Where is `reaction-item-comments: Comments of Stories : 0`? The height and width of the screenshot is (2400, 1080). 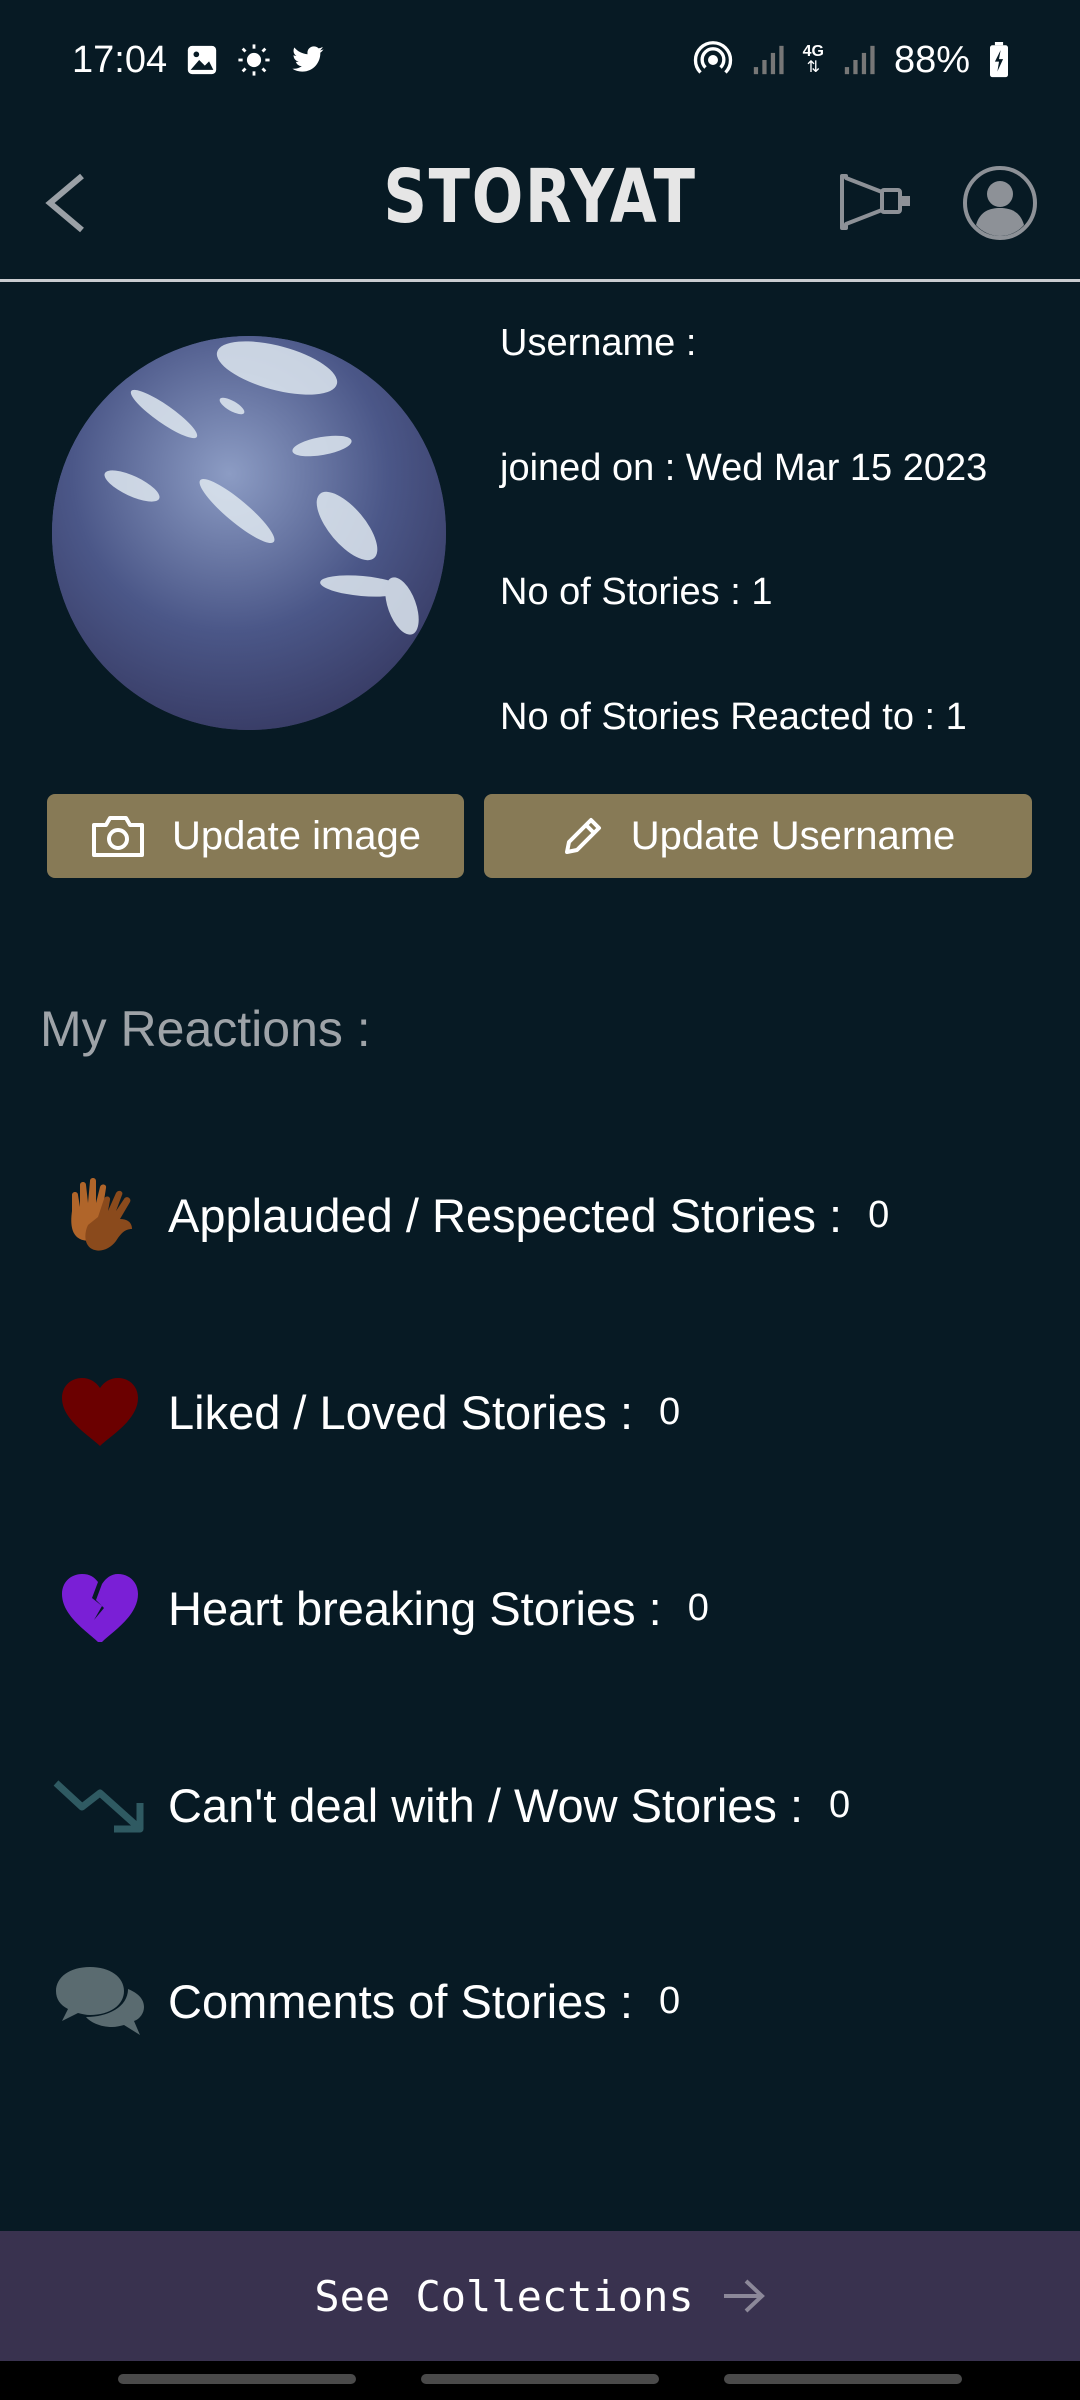 reaction-item-comments: Comments of Stories : 0 is located at coordinates (366, 2001).